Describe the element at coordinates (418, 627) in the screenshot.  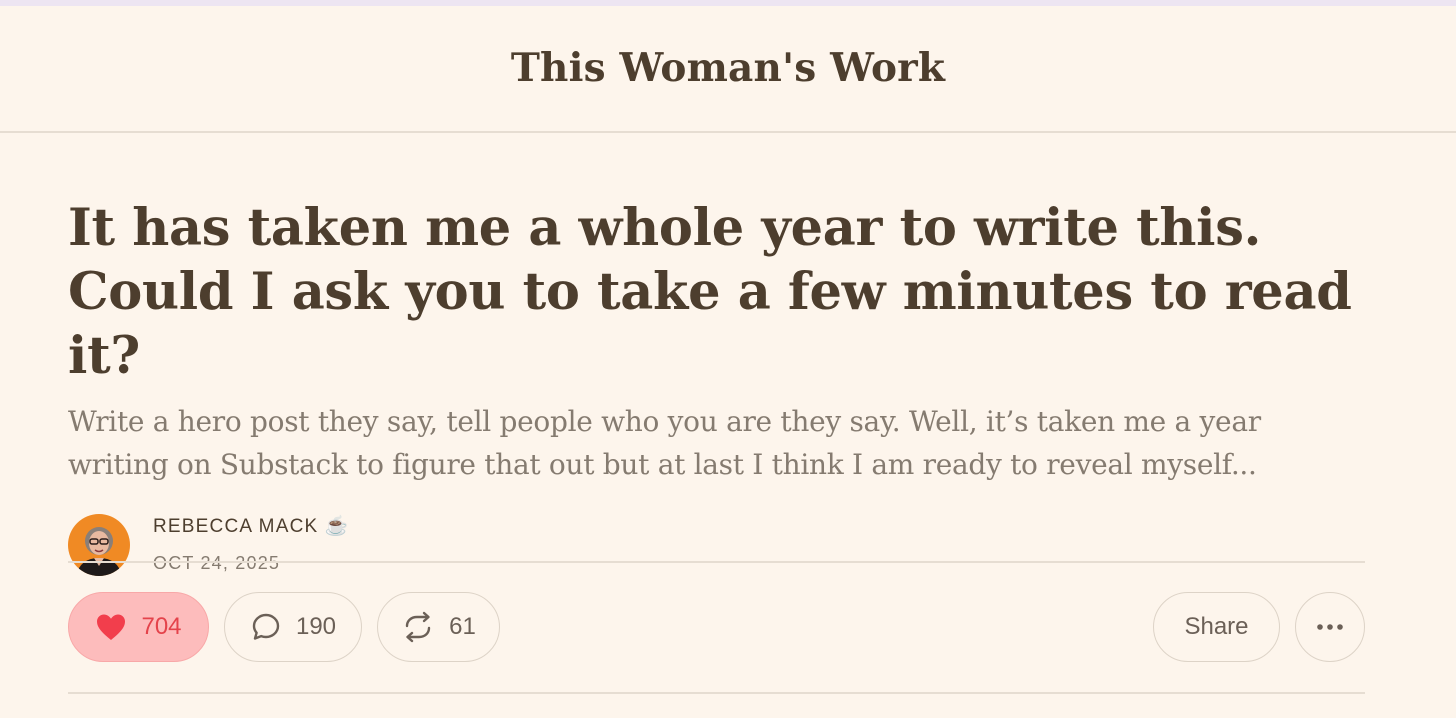
I see `restack-icon` at that location.